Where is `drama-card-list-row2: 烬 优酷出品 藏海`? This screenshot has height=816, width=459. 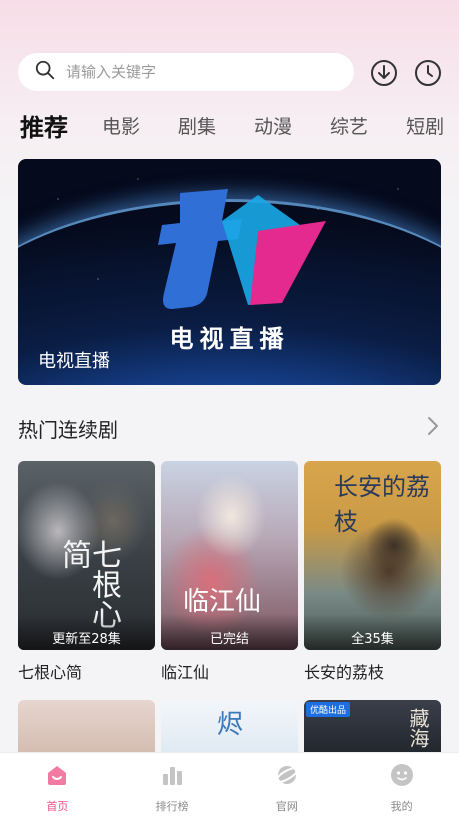
drama-card-list-row2: 烬 优酷出品 藏海 is located at coordinates (229, 730).